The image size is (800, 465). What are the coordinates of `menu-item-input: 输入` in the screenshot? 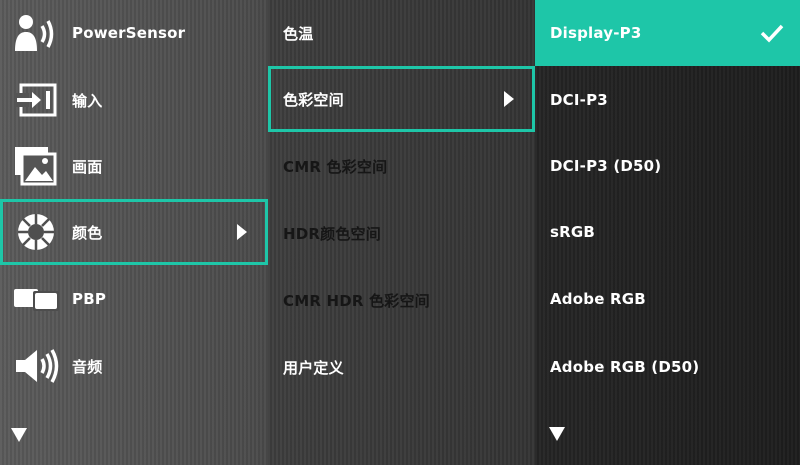 It's located at (134, 100).